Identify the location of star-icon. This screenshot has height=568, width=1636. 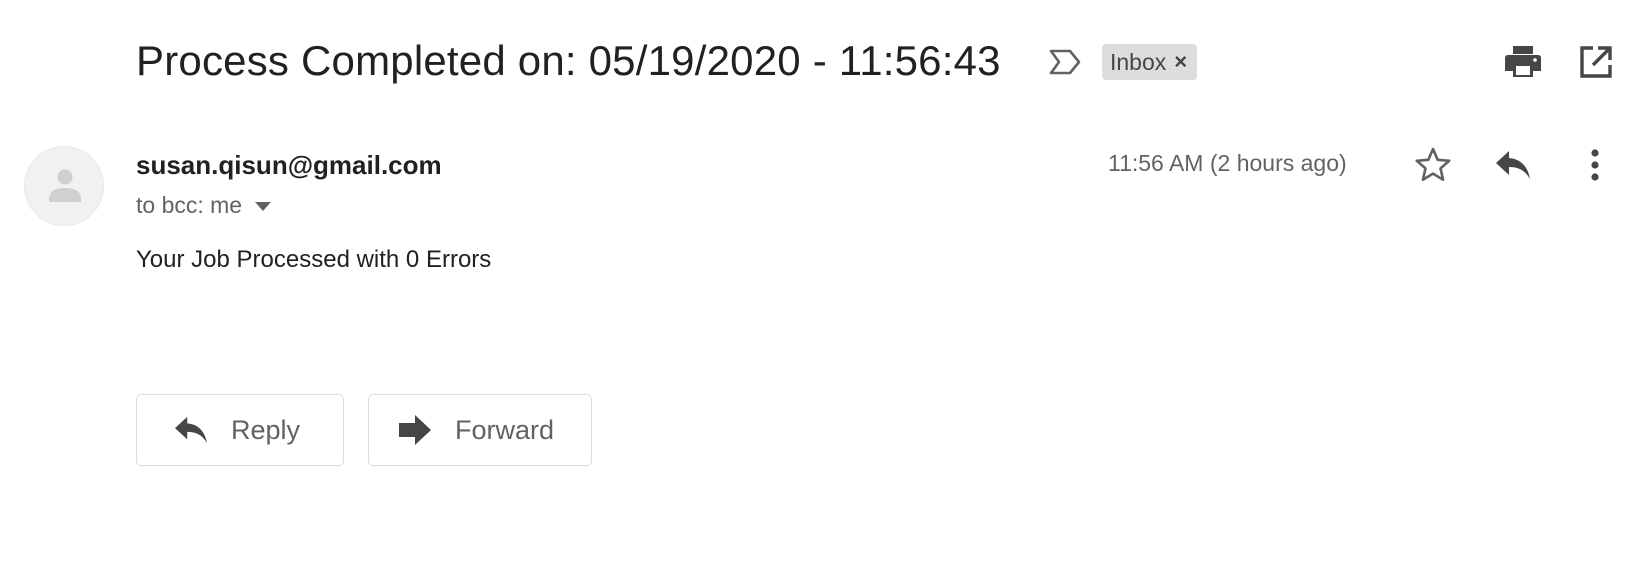
(1433, 165).